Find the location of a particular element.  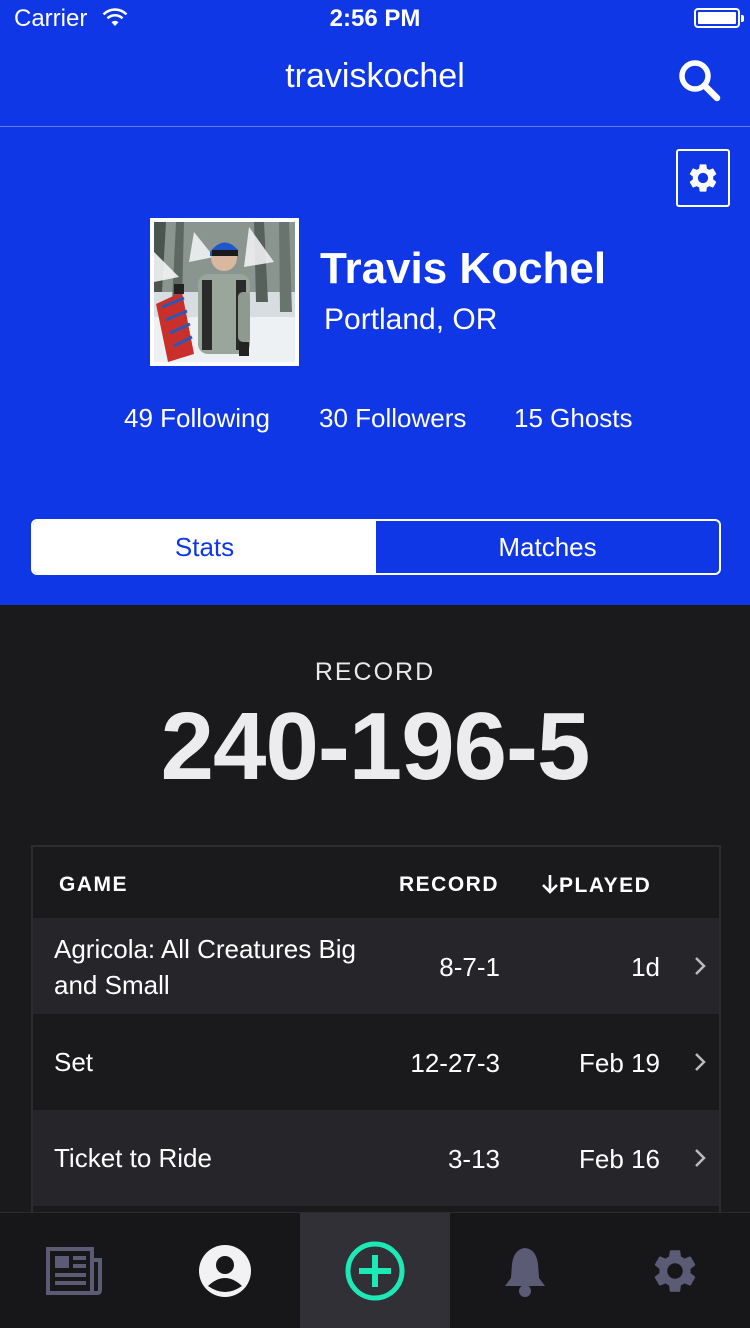

following-count: 49 Following is located at coordinates (197, 418).